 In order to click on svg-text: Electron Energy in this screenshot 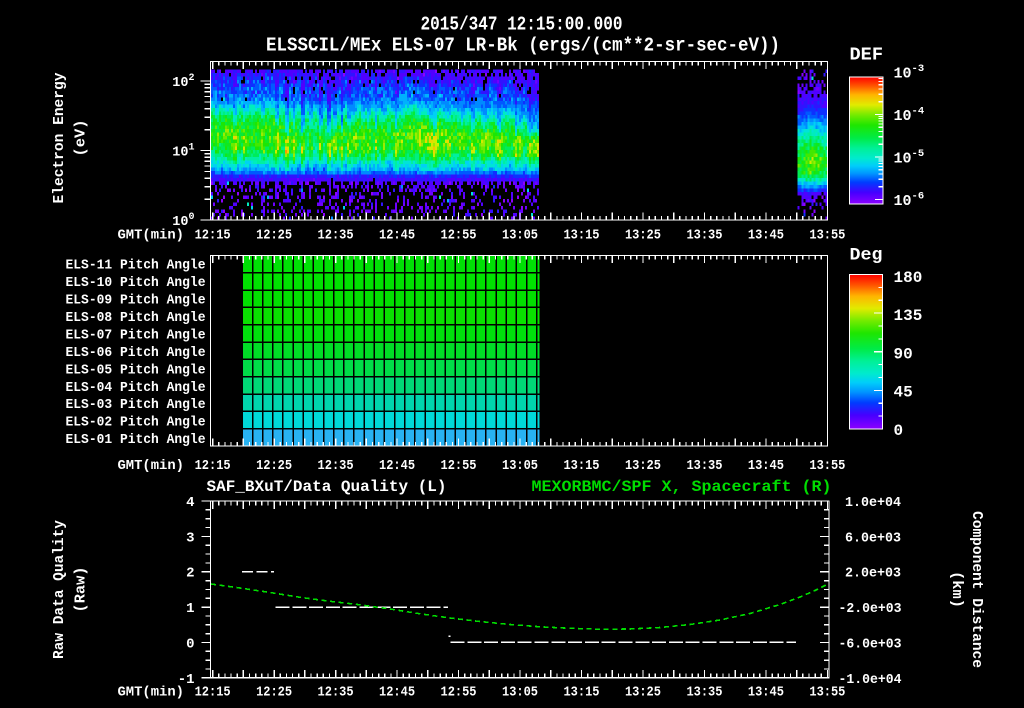, I will do `click(60, 137)`.